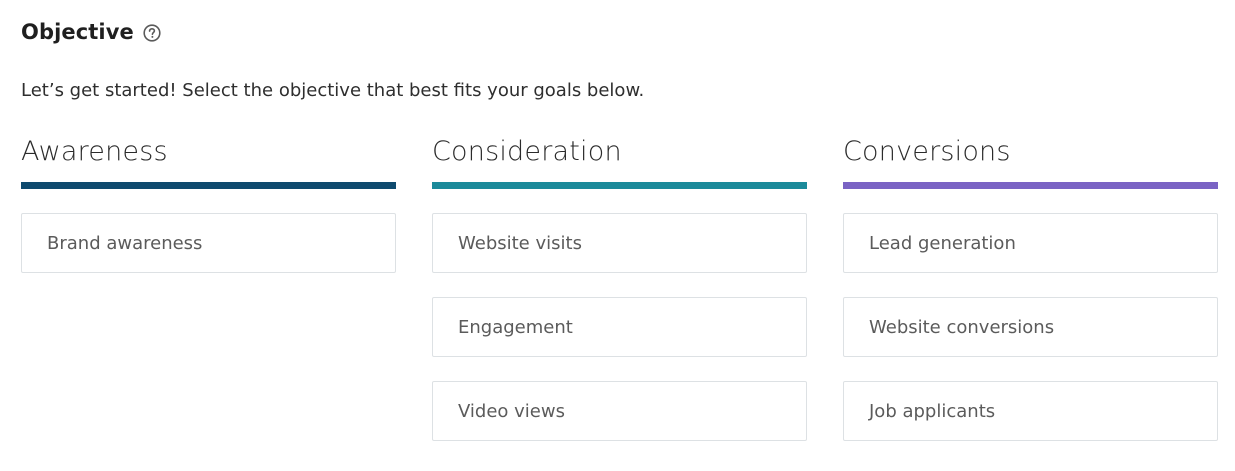  I want to click on column-heading-consideration: Consideration, so click(527, 151).